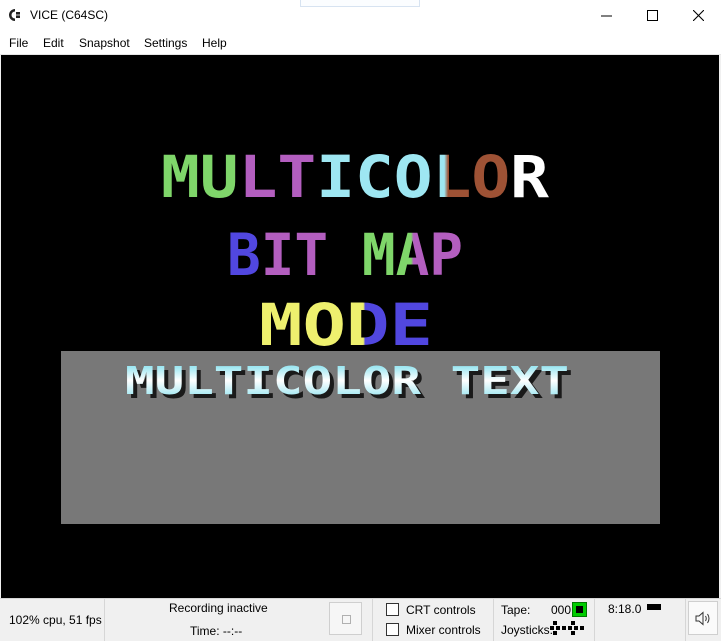 The width and height of the screenshot is (721, 641). I want to click on tape-motor-indicator, so click(579, 609).